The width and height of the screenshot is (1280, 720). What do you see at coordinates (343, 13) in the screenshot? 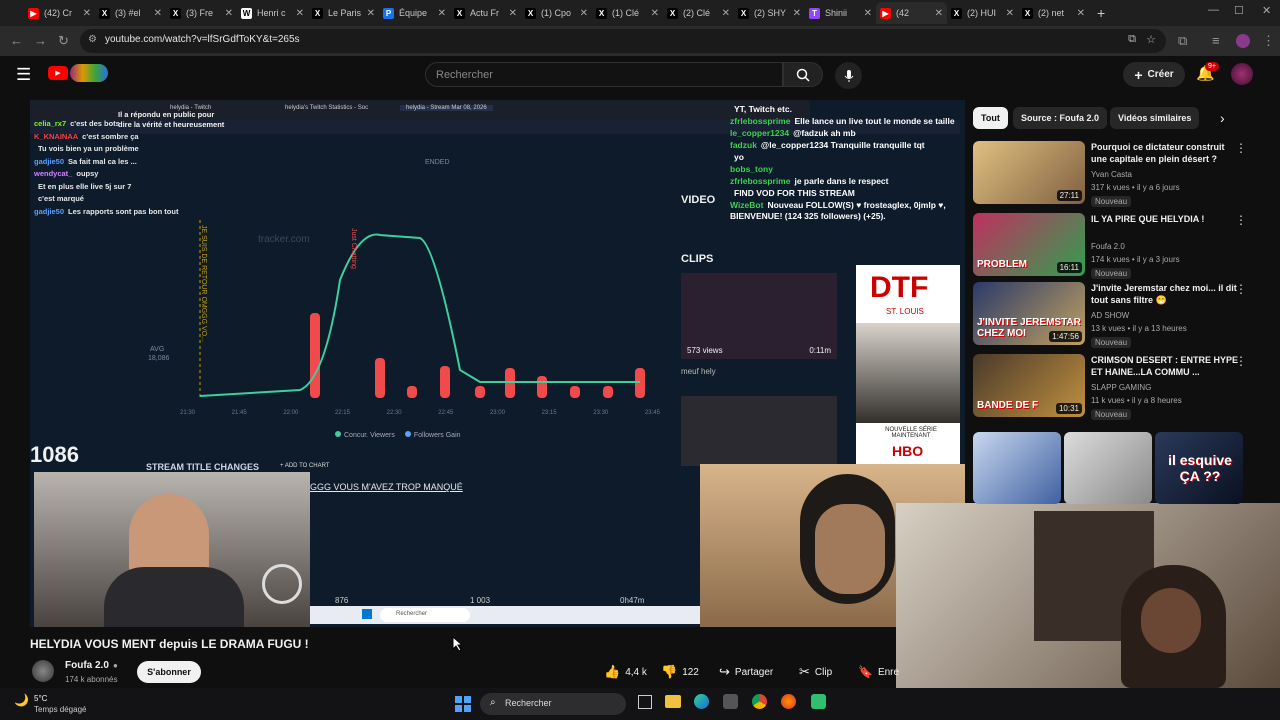
I see `browser-tab: X Le Paris ✕` at bounding box center [343, 13].